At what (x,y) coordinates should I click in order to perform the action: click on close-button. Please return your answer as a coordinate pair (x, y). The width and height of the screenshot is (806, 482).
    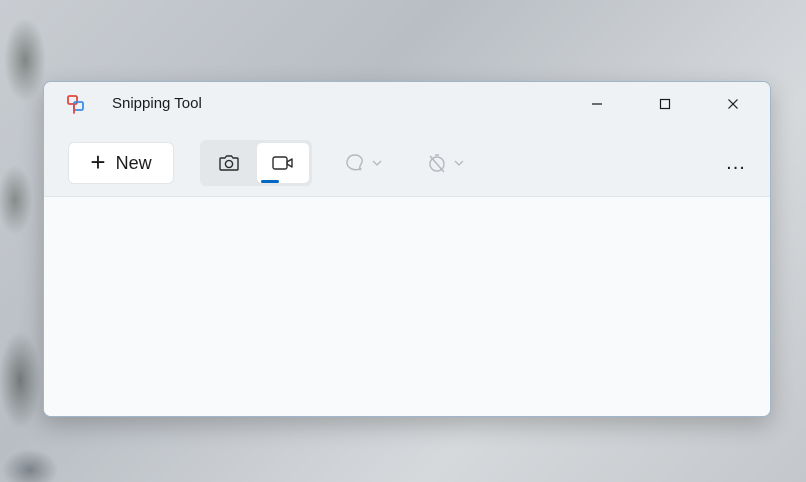
    Looking at the image, I should click on (733, 104).